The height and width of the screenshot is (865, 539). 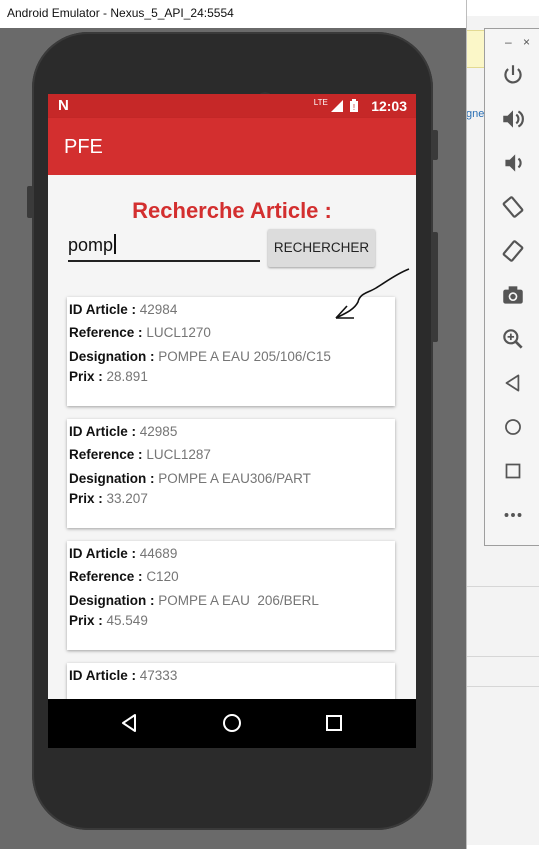 I want to click on article-id-row: ID Article : 47333, so click(x=123, y=675).